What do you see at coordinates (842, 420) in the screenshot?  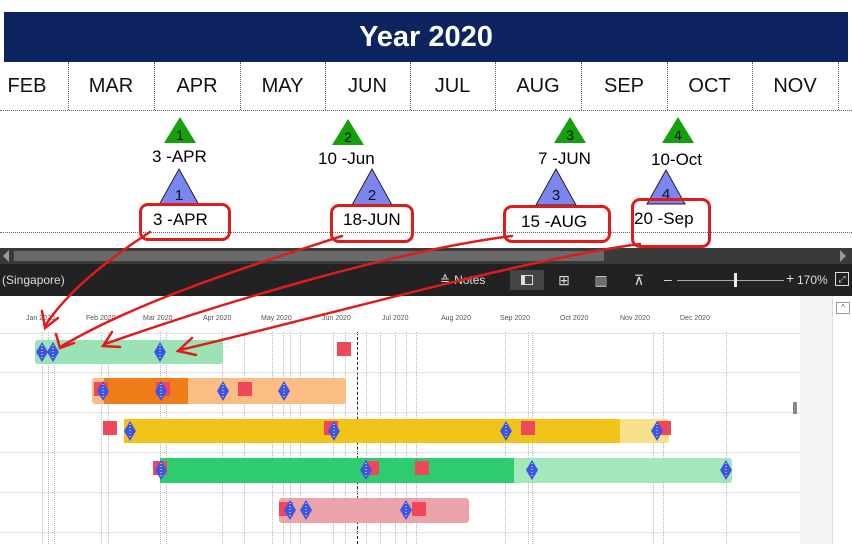 I see `format-pane-panel` at bounding box center [842, 420].